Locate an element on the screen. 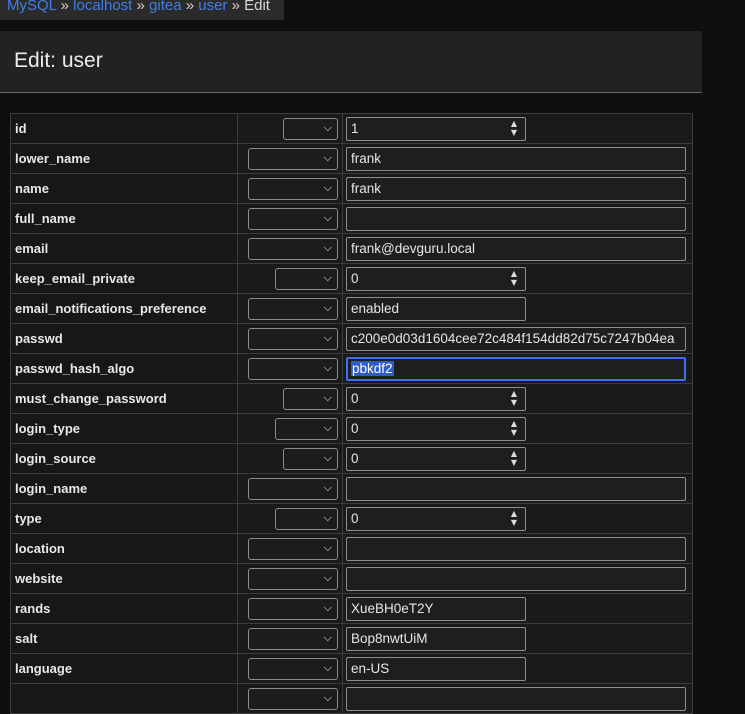 This screenshot has width=745, height=714. field-label: language is located at coordinates (124, 668).